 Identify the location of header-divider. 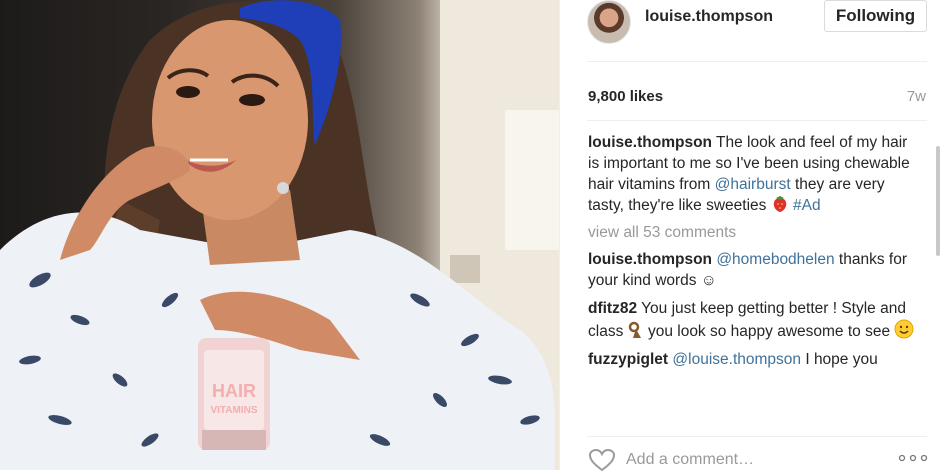
(757, 61).